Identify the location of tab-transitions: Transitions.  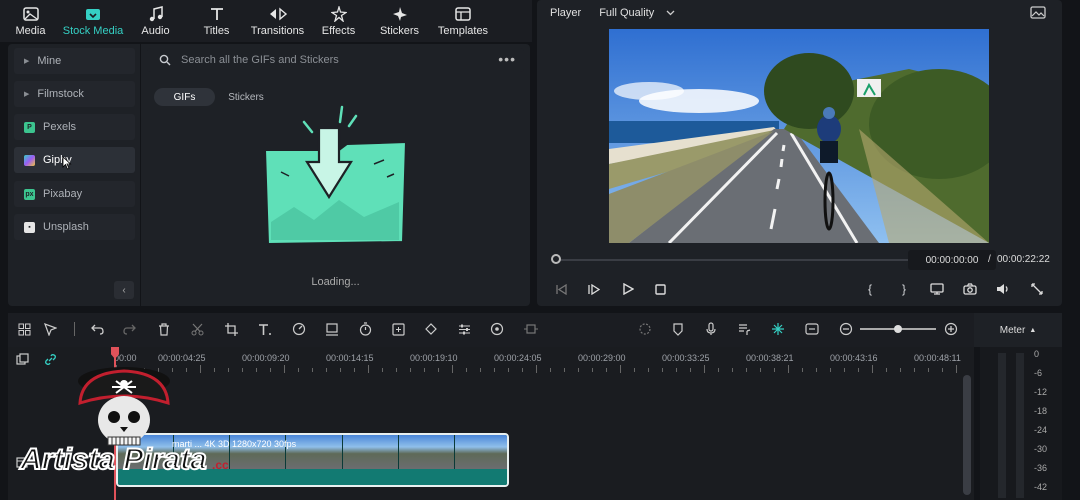
(277, 21).